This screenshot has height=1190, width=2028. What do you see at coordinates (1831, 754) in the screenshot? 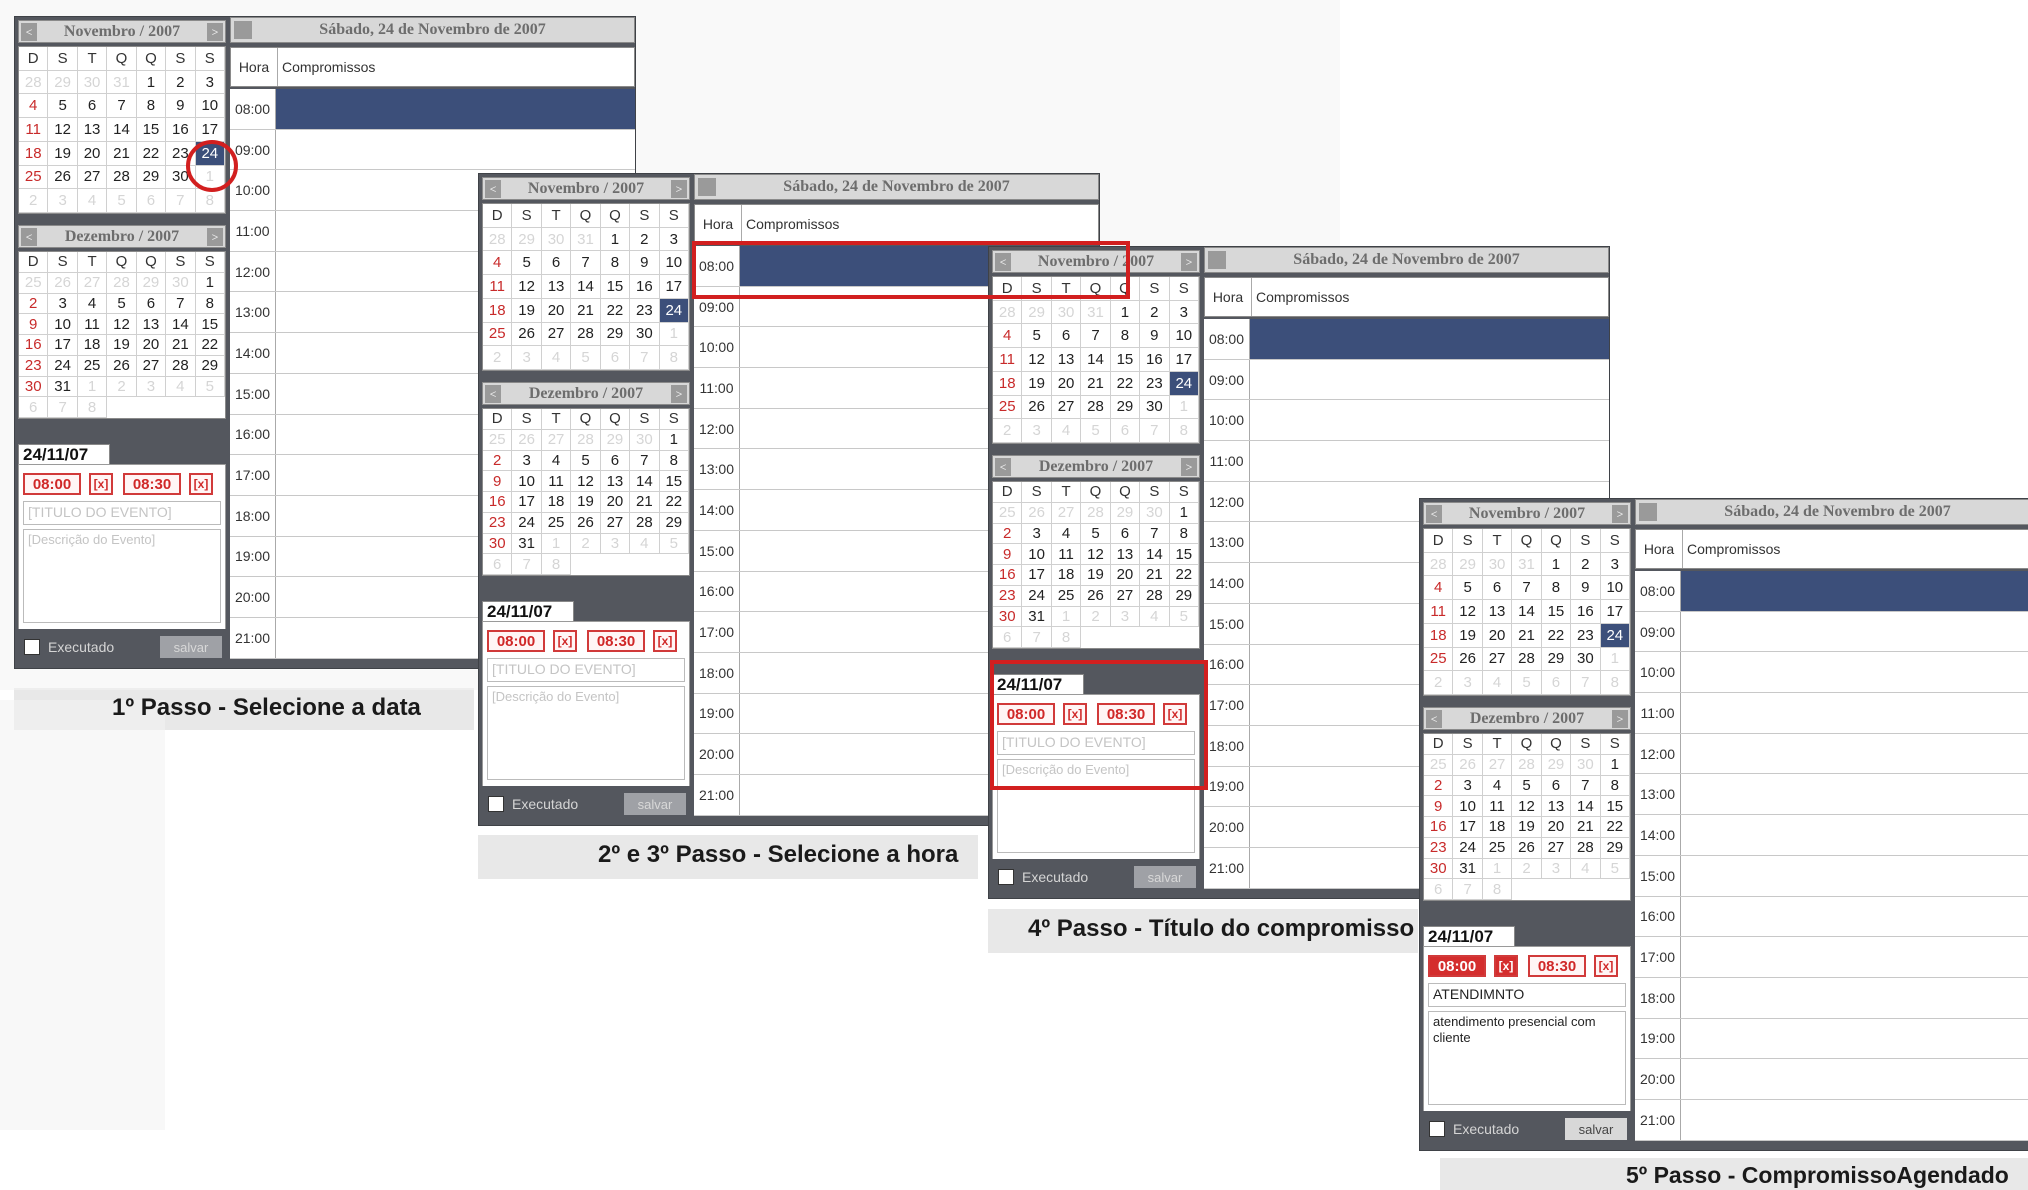
I see `time-slot-row: 12:00` at bounding box center [1831, 754].